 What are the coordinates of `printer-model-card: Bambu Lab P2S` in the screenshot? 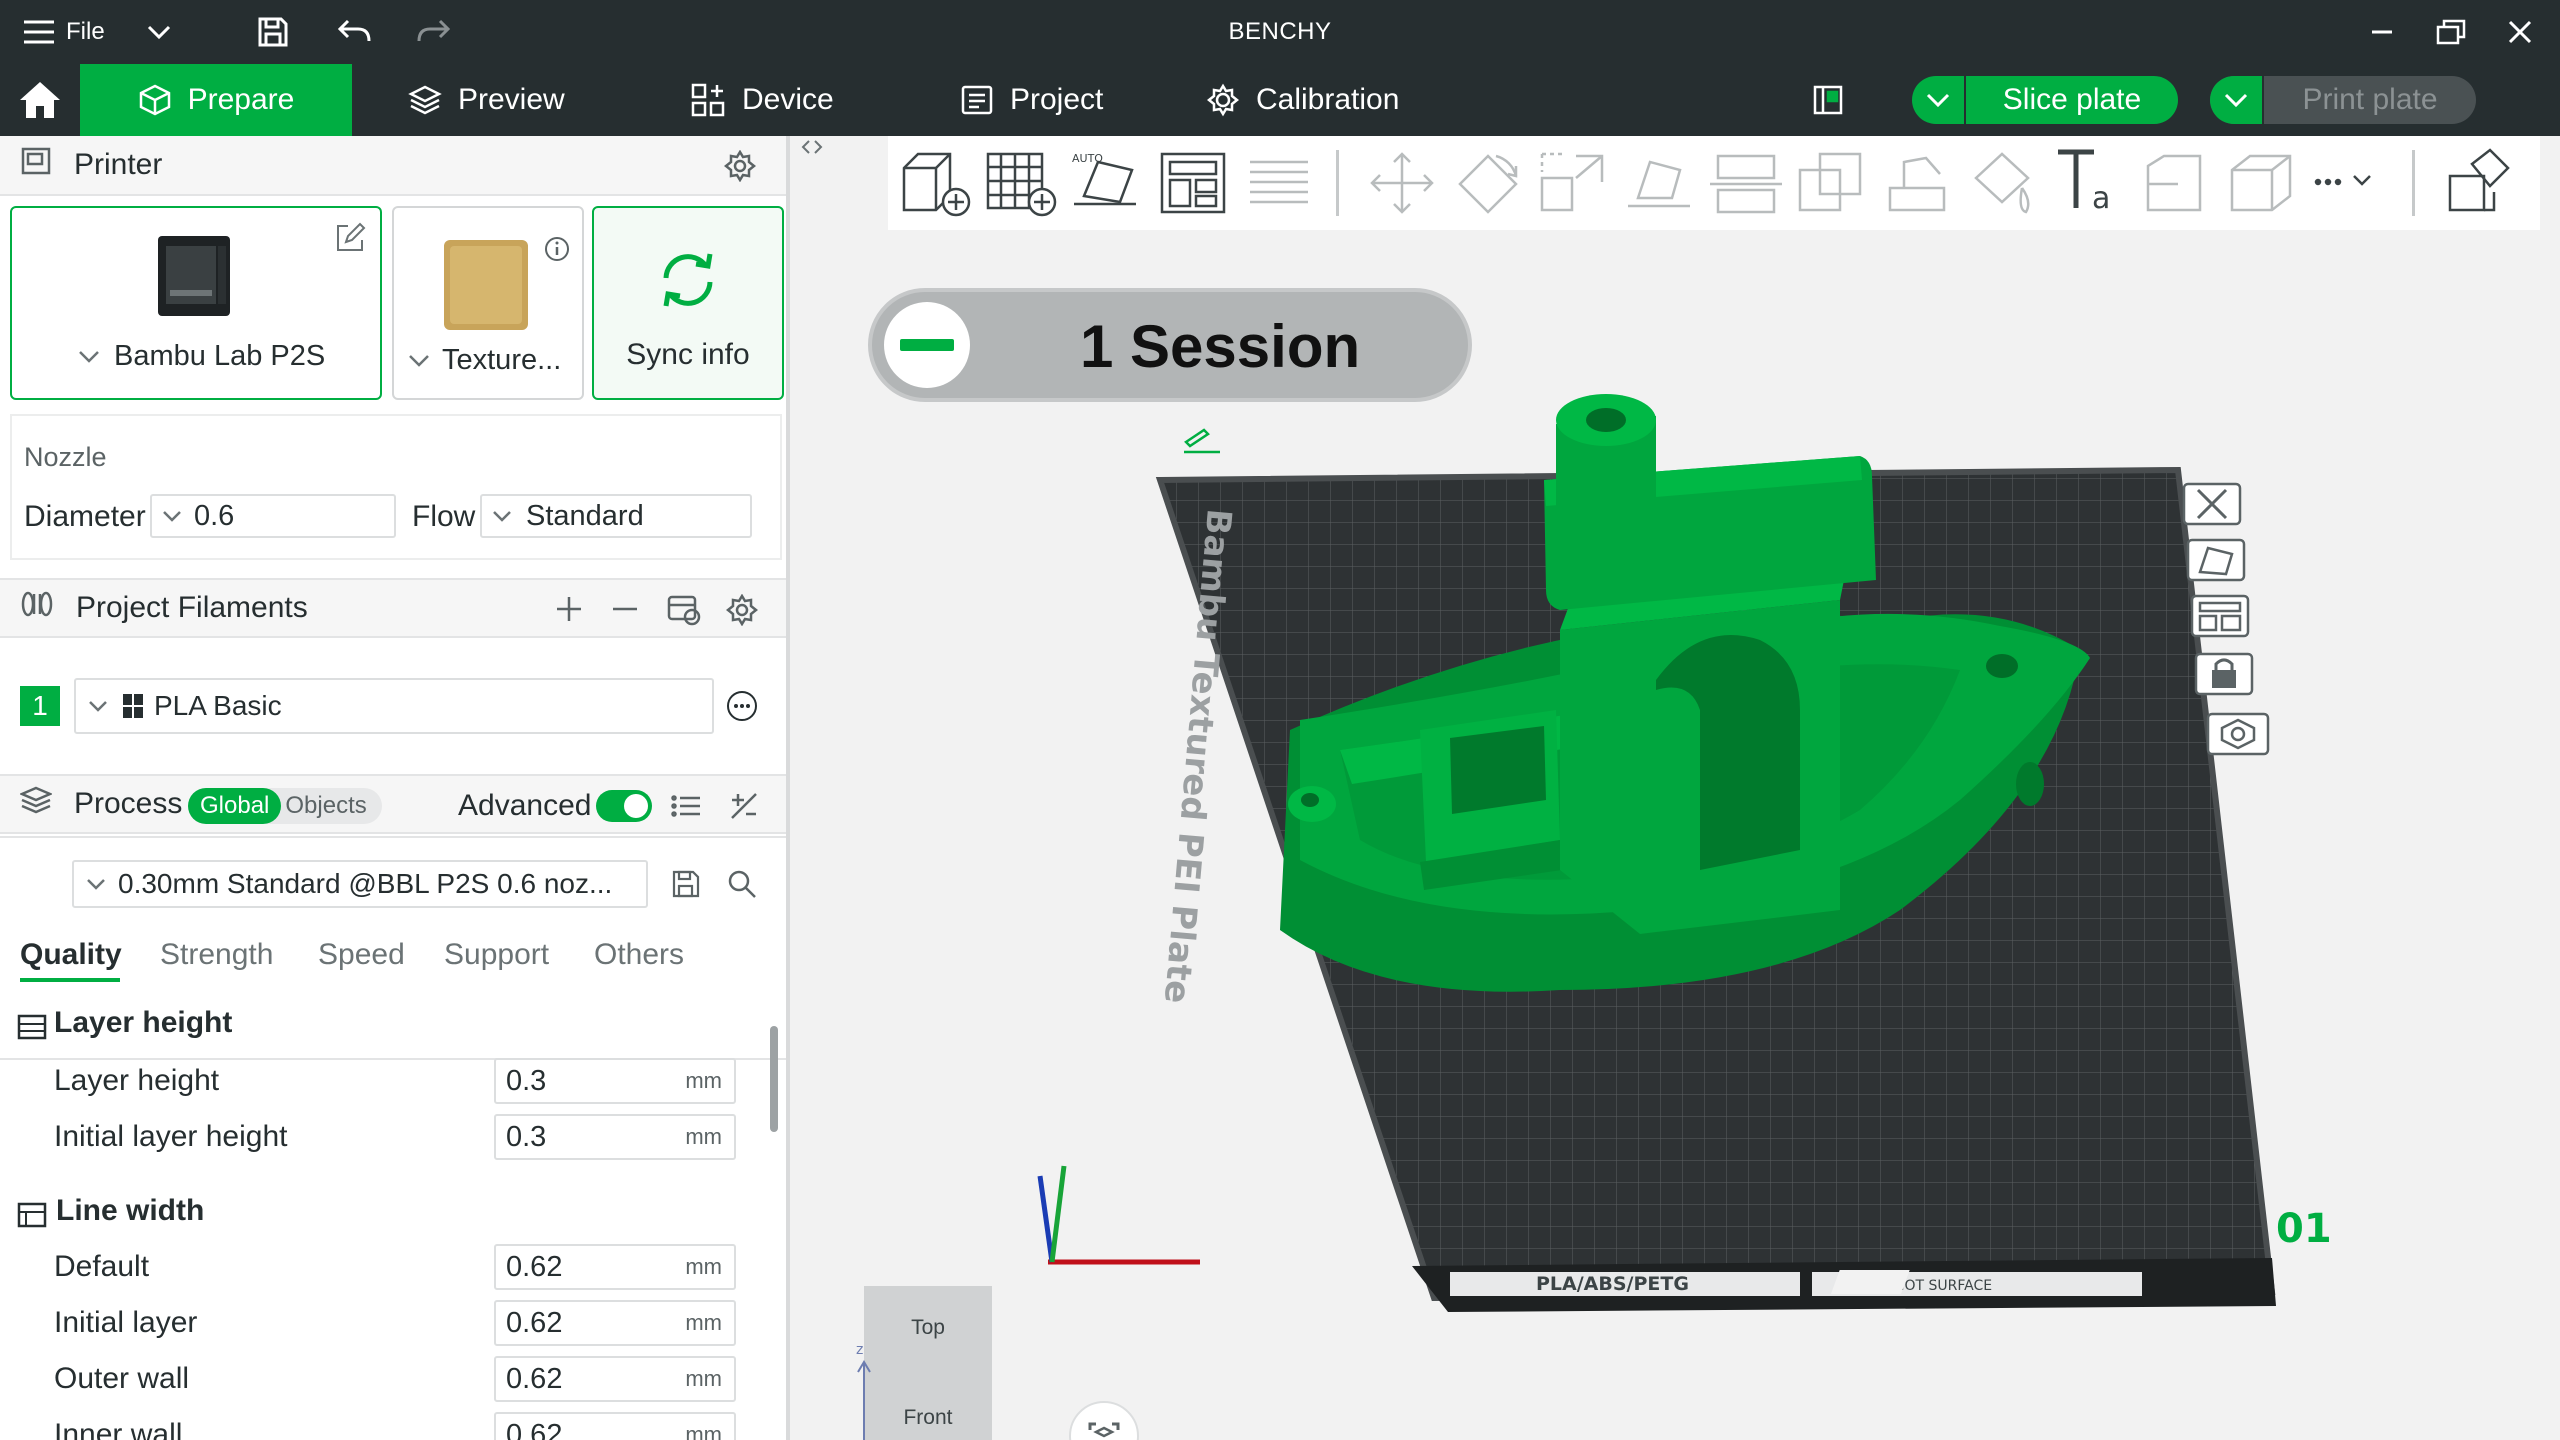 It's located at (196, 303).